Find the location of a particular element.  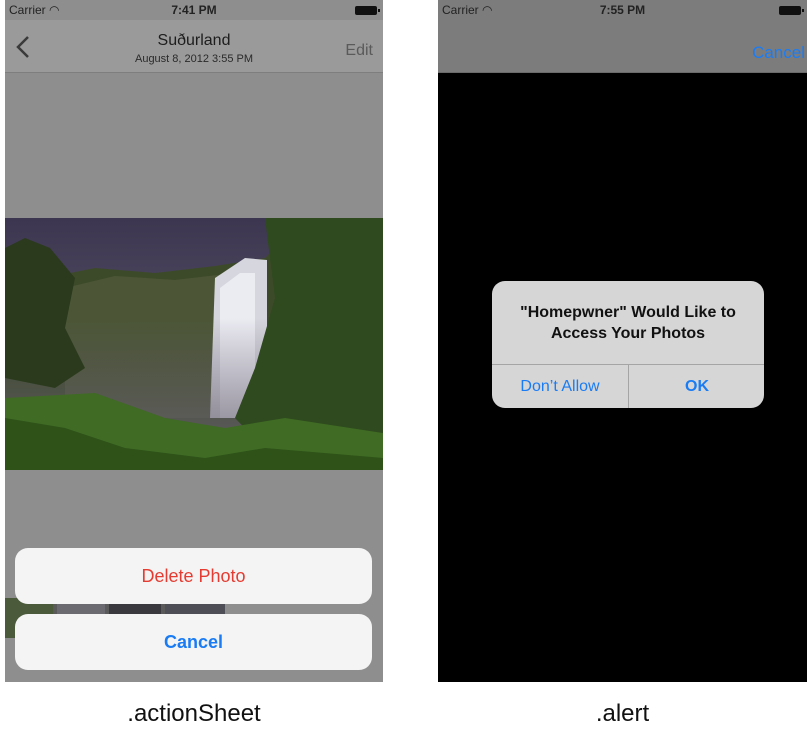

status-time: 7:41 PM is located at coordinates (194, 10).